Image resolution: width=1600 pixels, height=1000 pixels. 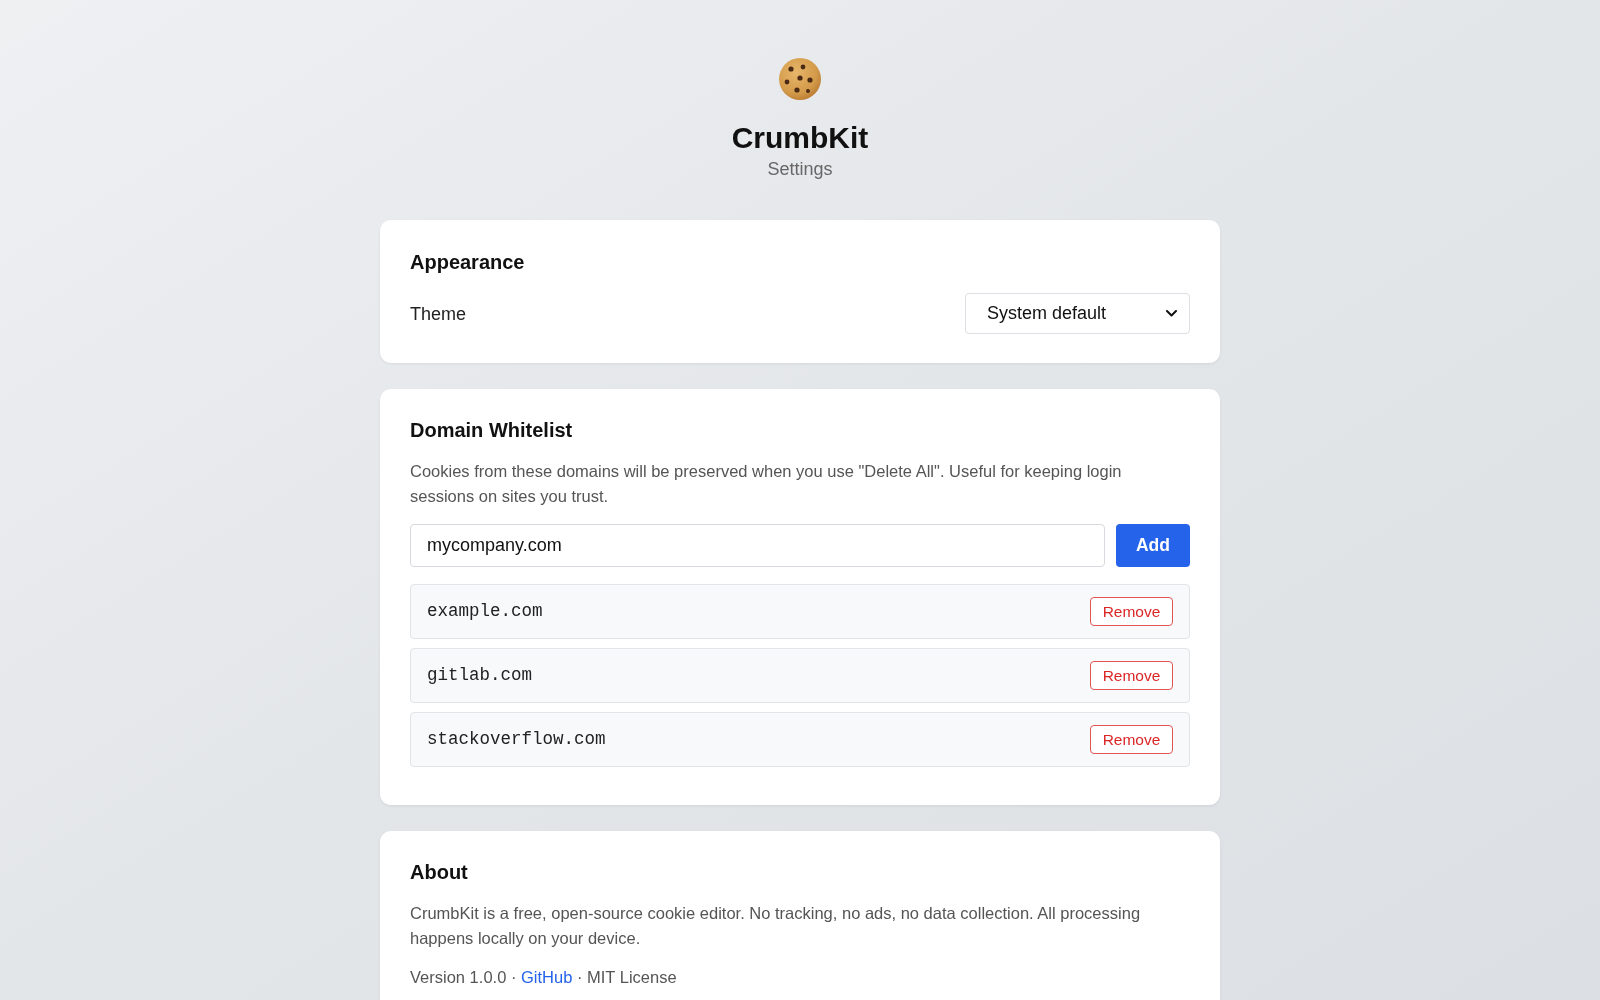 I want to click on theme-label: Theme, so click(x=438, y=313).